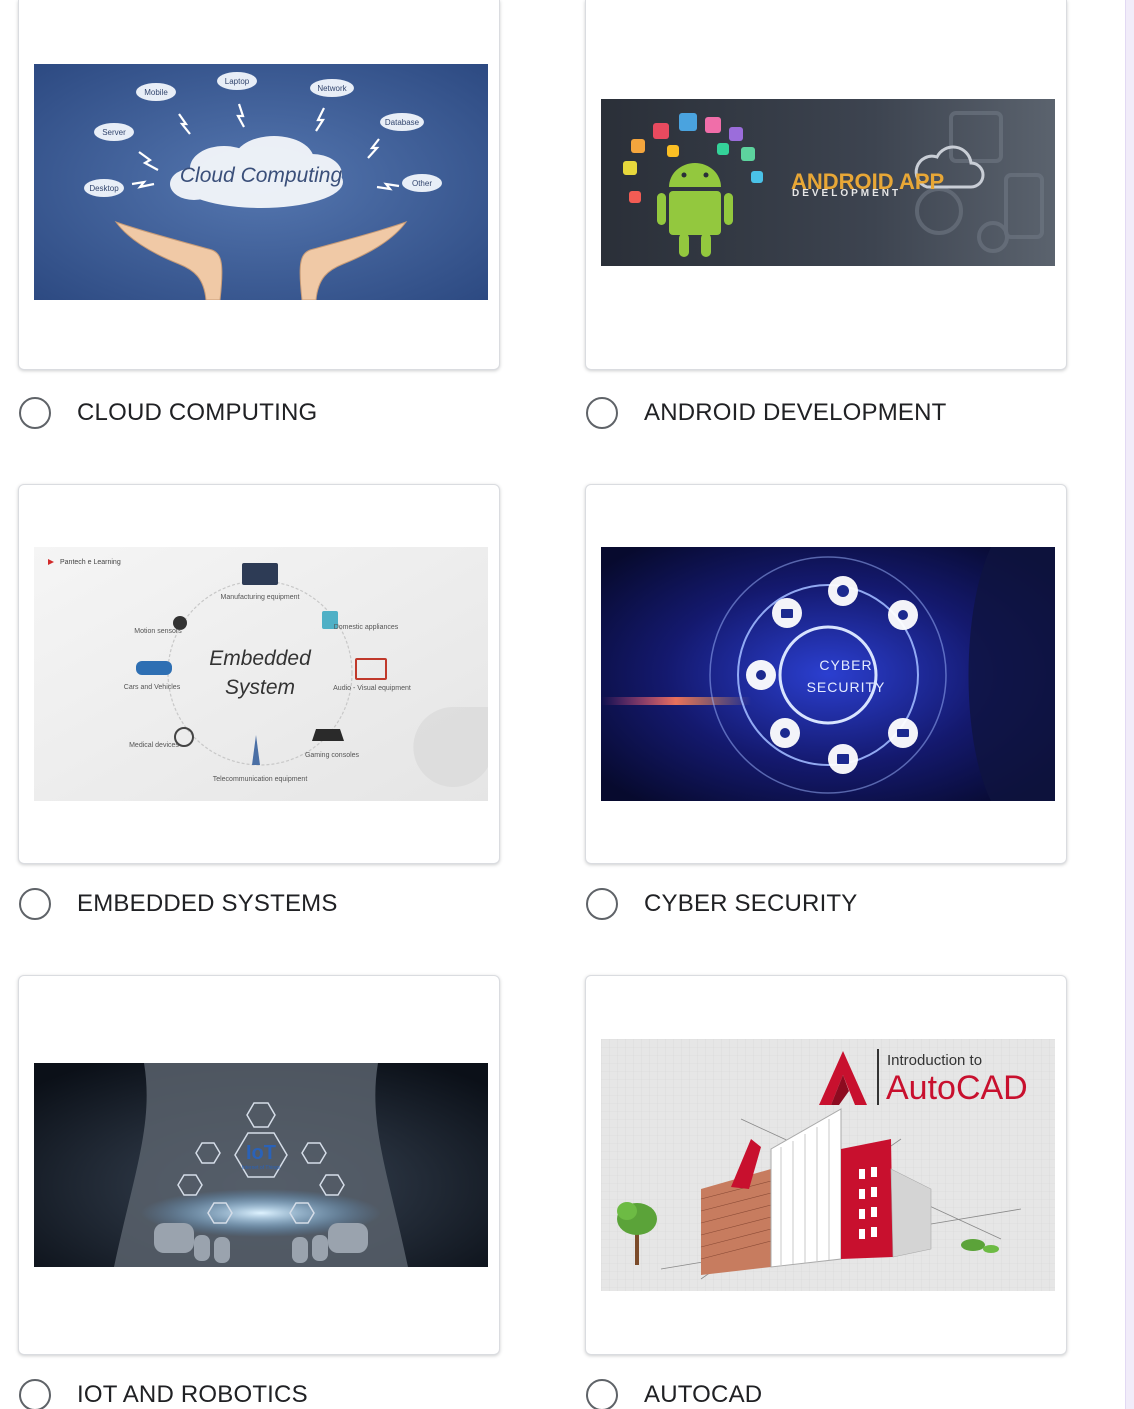  Describe the element at coordinates (846, 687) in the screenshot. I see `cyber-line2: SECURITY` at that location.